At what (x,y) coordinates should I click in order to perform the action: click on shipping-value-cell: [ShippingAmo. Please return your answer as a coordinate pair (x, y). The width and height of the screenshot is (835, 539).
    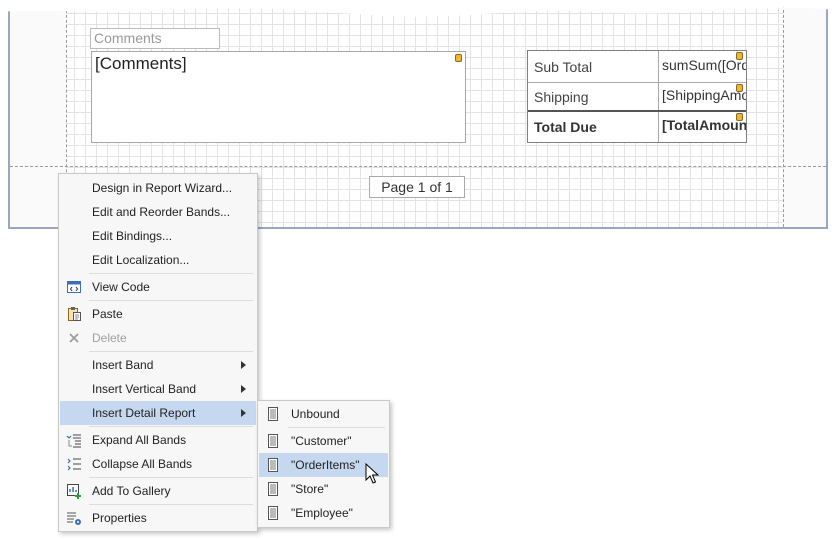
    Looking at the image, I should click on (702, 96).